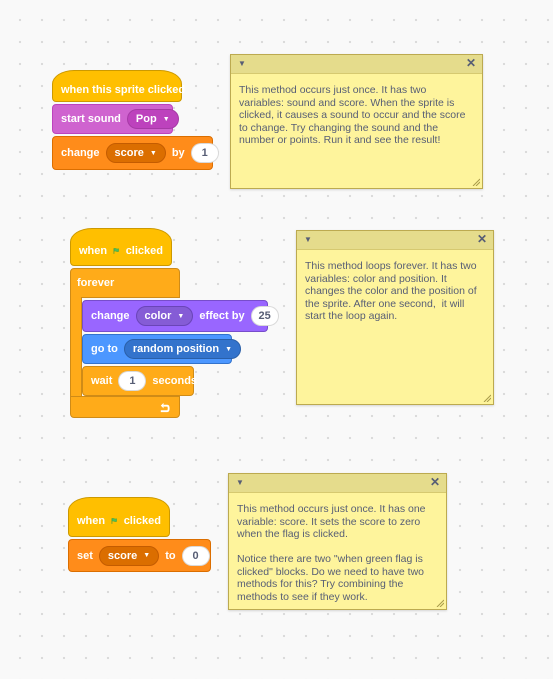  I want to click on forever-bottom-arm, so click(125, 407).